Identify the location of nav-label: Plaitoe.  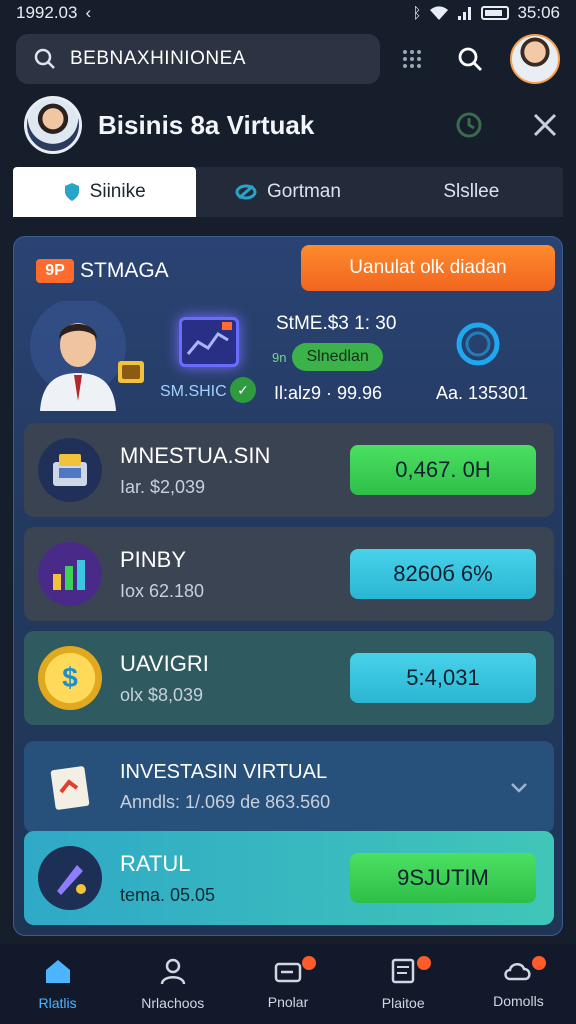
(403, 1003).